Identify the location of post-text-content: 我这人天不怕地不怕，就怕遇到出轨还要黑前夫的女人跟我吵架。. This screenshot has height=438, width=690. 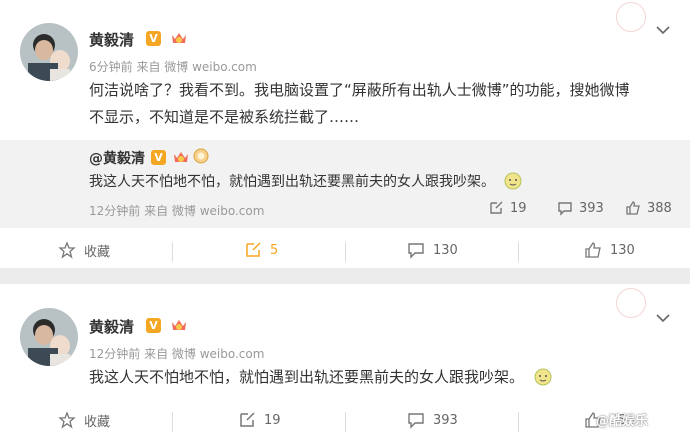
(307, 377).